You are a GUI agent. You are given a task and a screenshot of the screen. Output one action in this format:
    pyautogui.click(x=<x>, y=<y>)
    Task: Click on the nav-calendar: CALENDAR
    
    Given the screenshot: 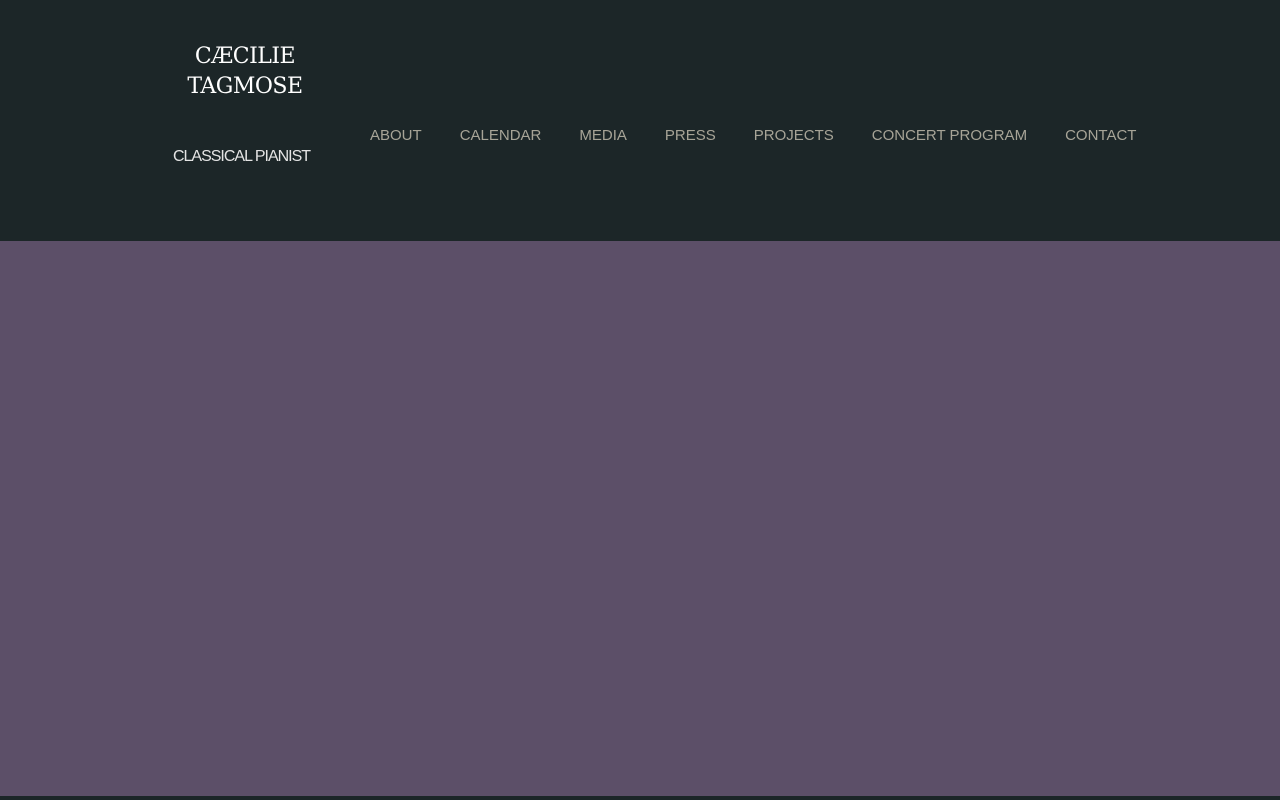 What is the action you would take?
    pyautogui.click(x=501, y=136)
    